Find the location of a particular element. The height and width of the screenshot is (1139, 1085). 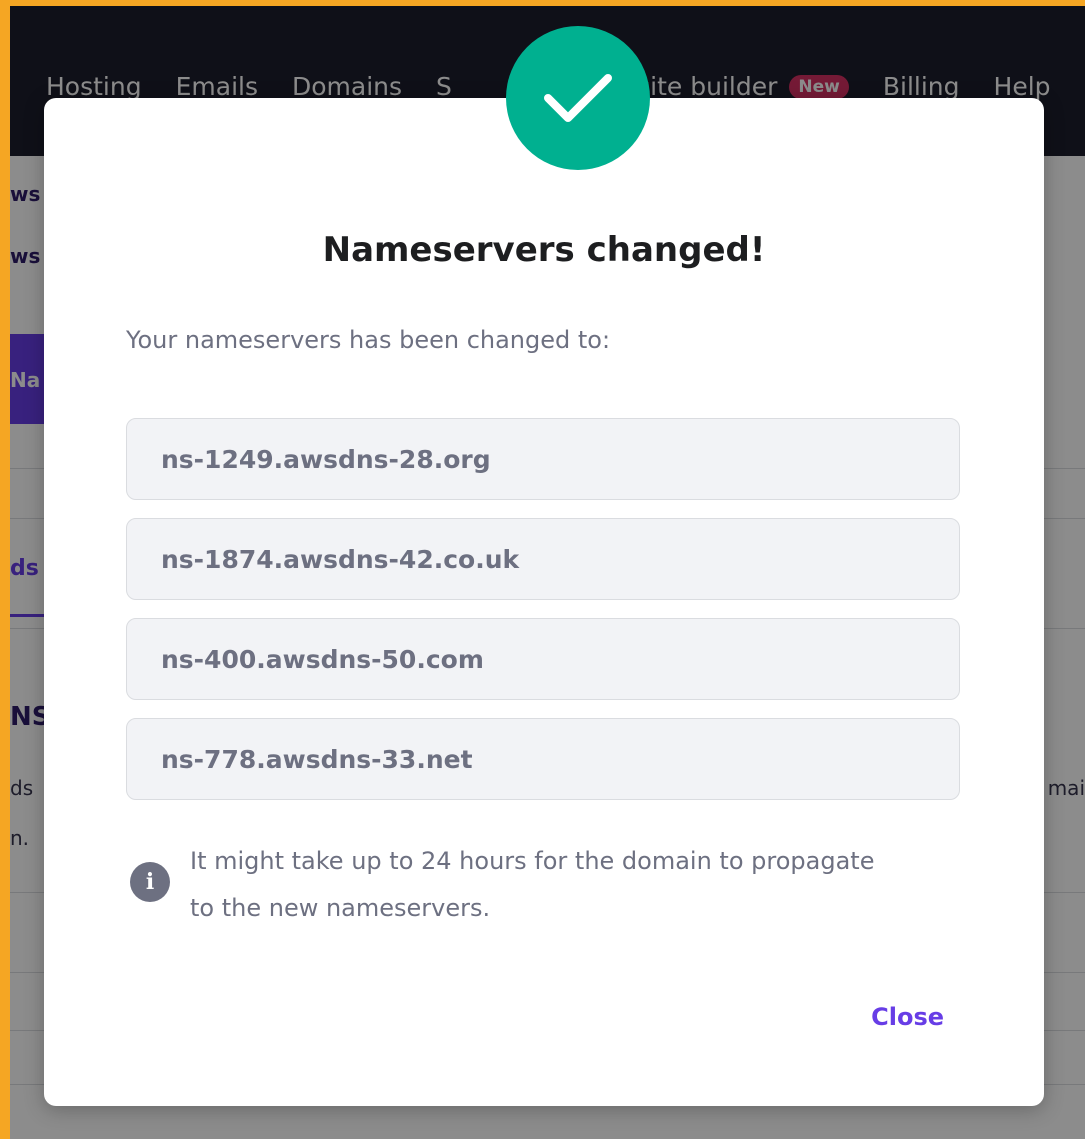

checkmark-glyph is located at coordinates (578, 98).